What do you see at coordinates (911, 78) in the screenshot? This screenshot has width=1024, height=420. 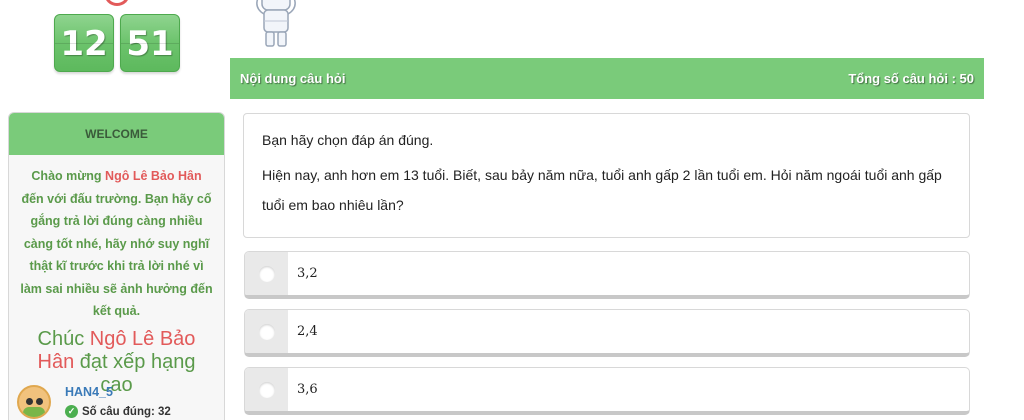 I see `question-count: Tổng số câu hỏi : 50` at bounding box center [911, 78].